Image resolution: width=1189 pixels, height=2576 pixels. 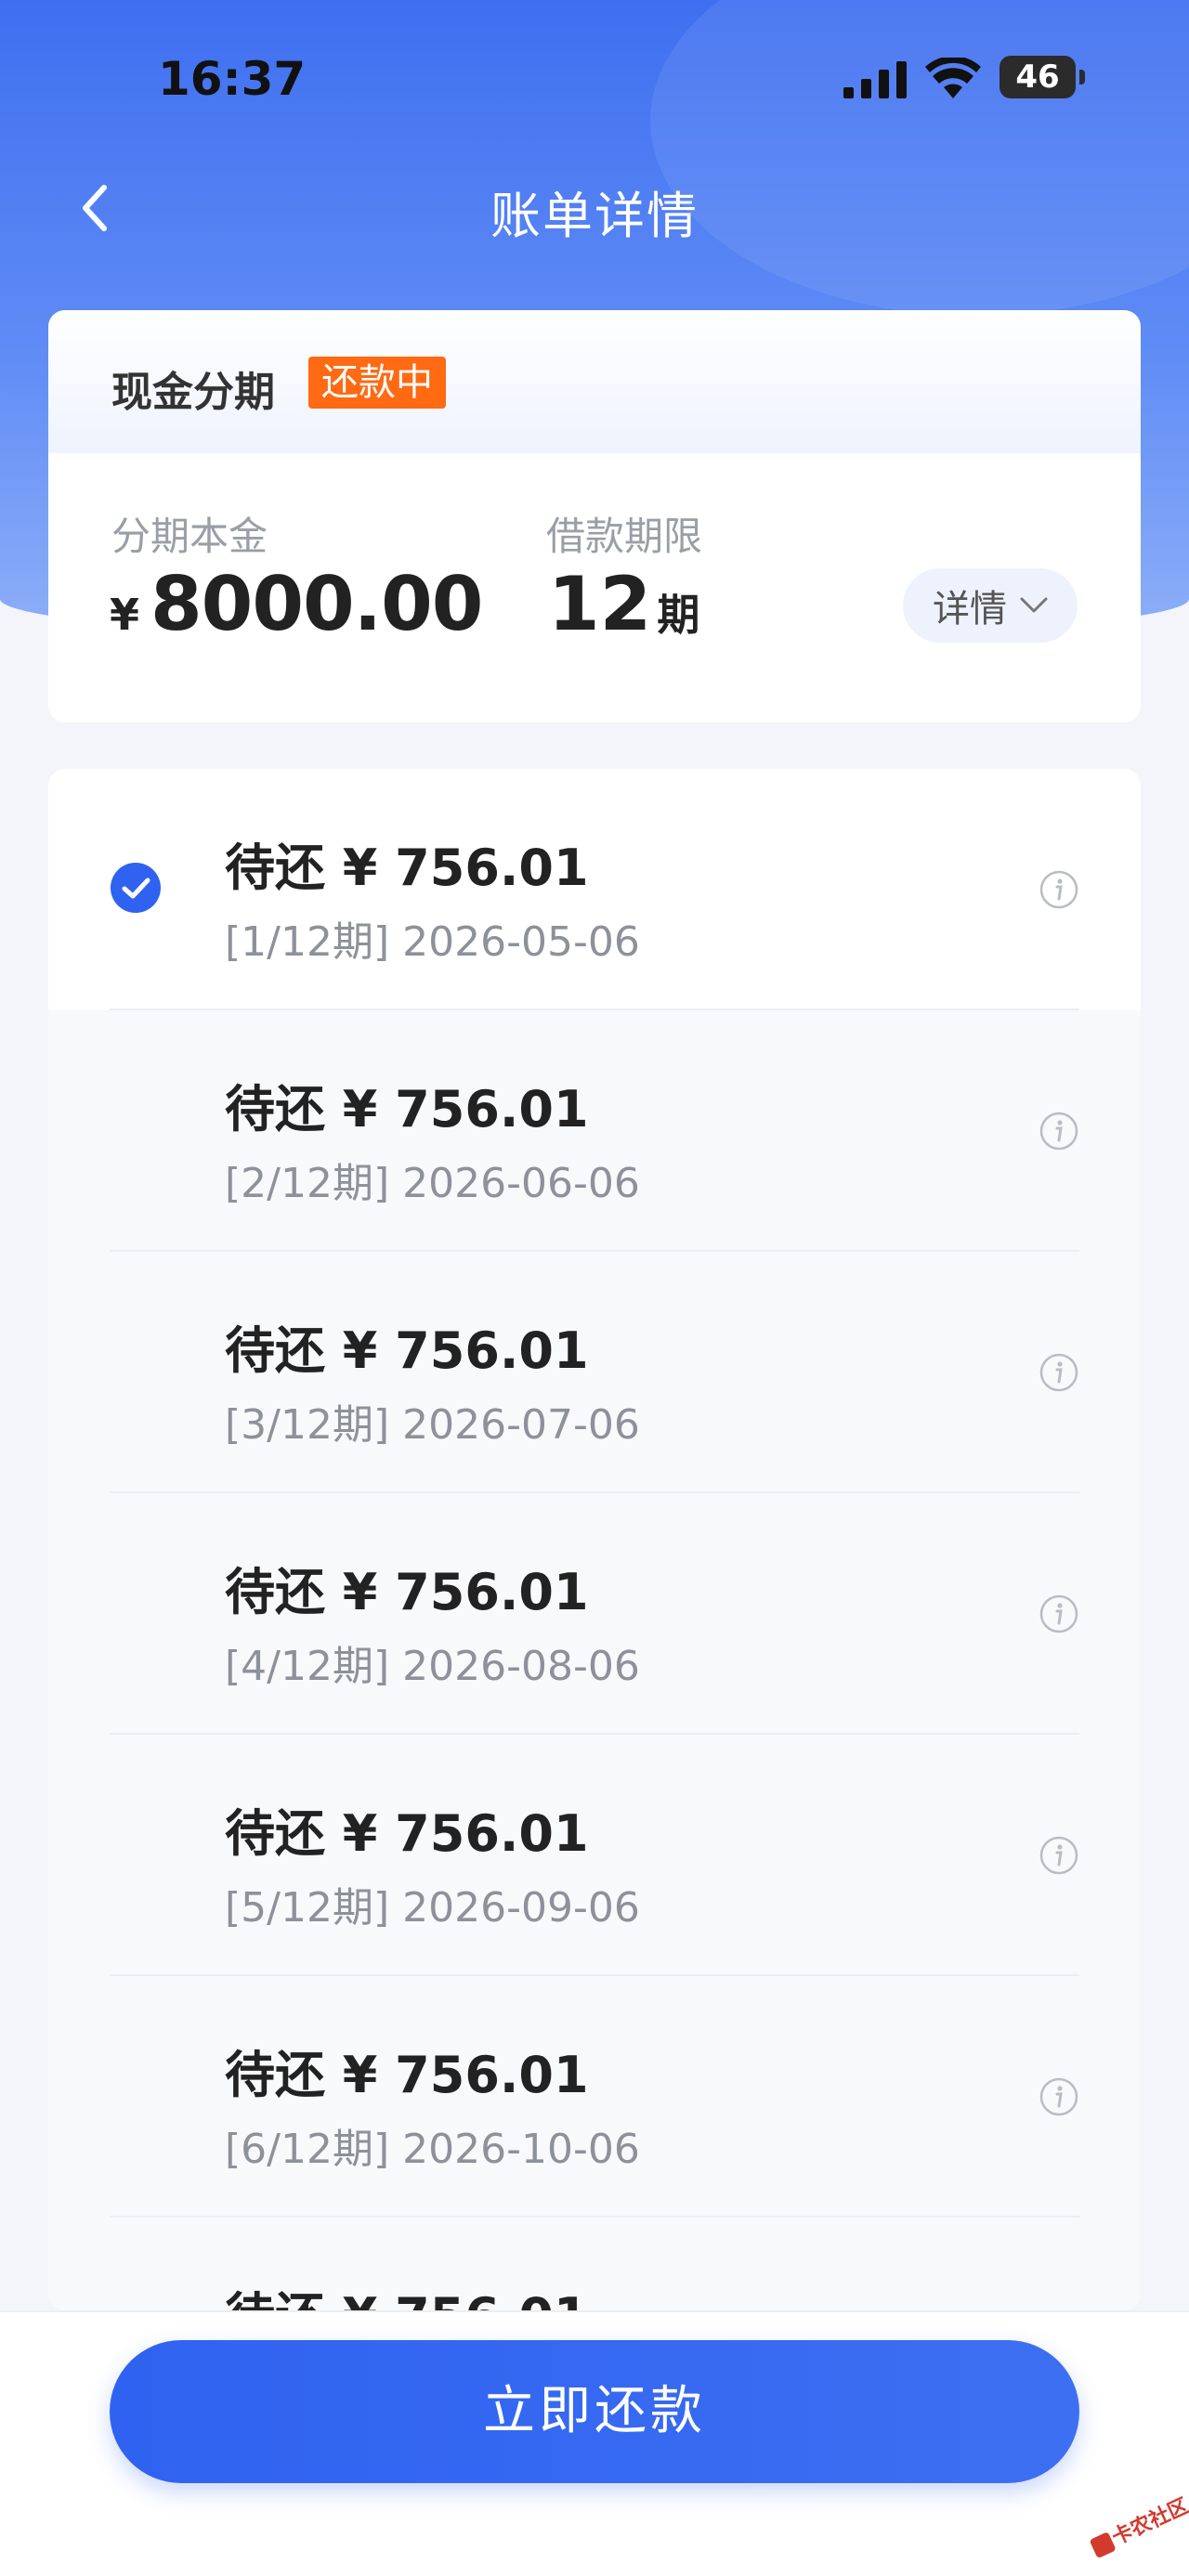 What do you see at coordinates (594, 1131) in the screenshot?
I see `installment-row: 待还 ¥ 756.01 [2/12期] 2026-06-06` at bounding box center [594, 1131].